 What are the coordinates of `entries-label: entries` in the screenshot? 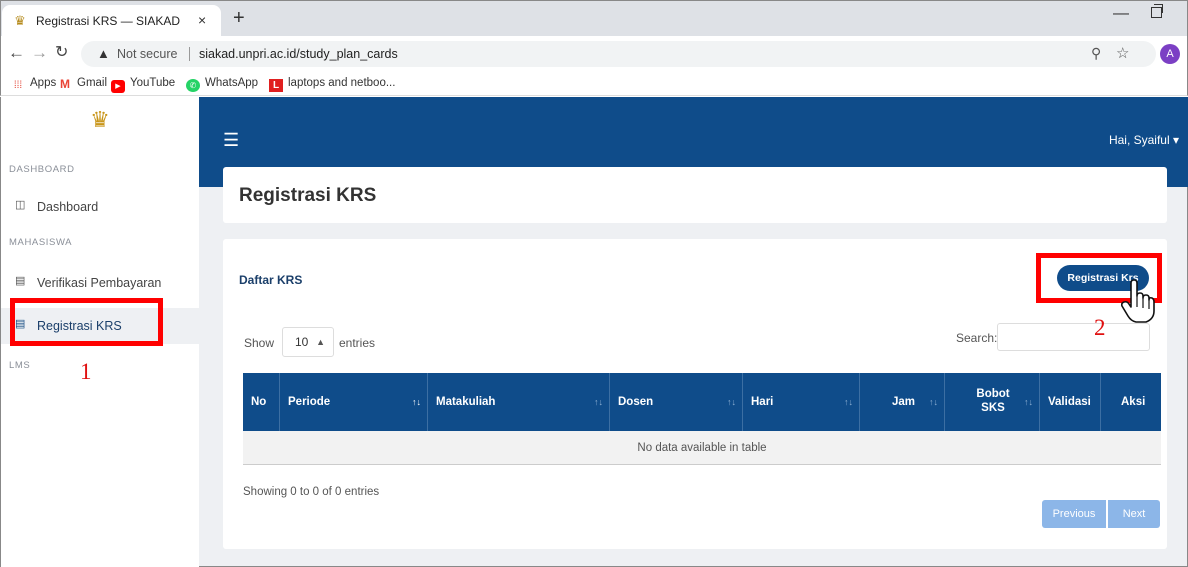 It's located at (357, 343).